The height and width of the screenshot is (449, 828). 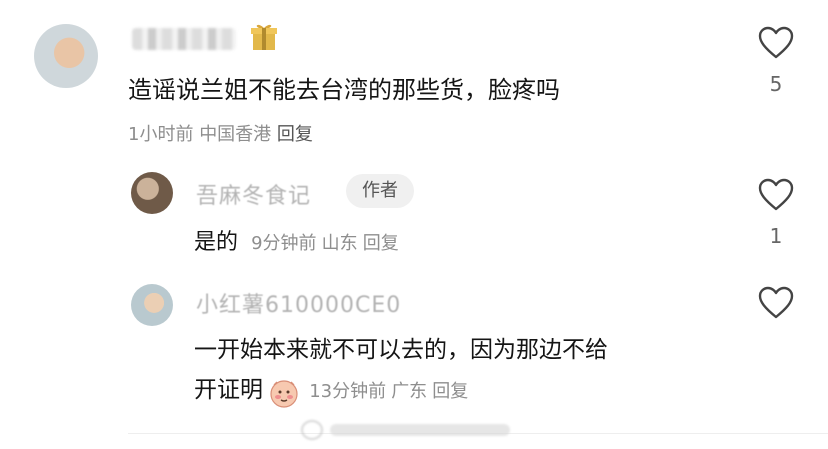 I want to click on embarrassed-face-emoji-icon, so click(x=284, y=393).